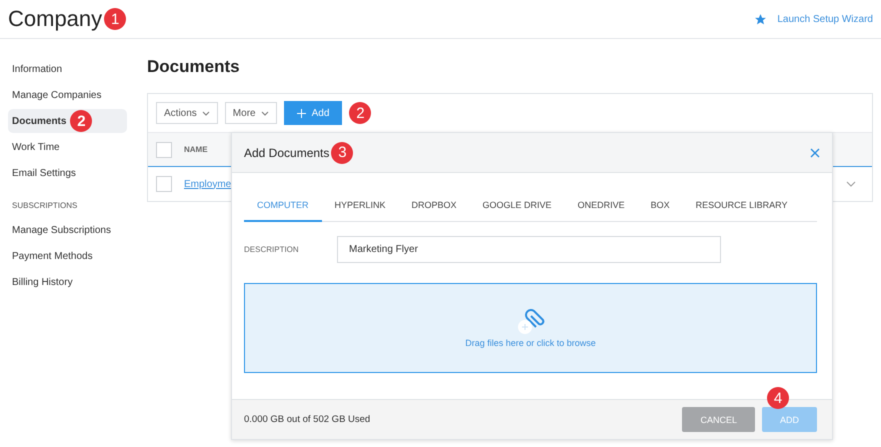 The width and height of the screenshot is (881, 447). What do you see at coordinates (187, 113) in the screenshot?
I see `actions-dropdown: Actions` at bounding box center [187, 113].